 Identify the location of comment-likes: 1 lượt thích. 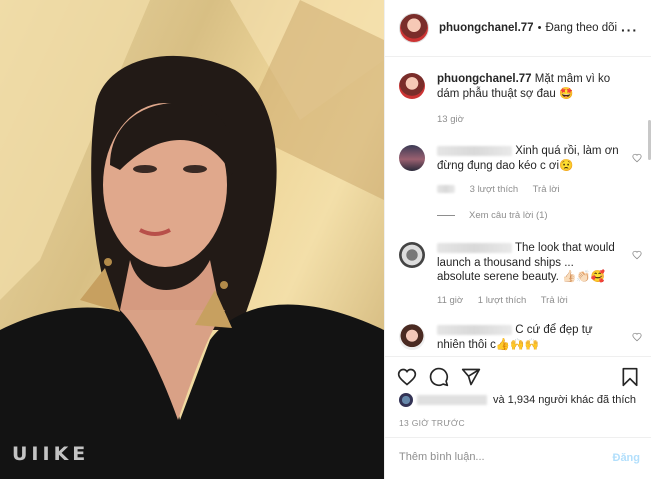
(502, 300).